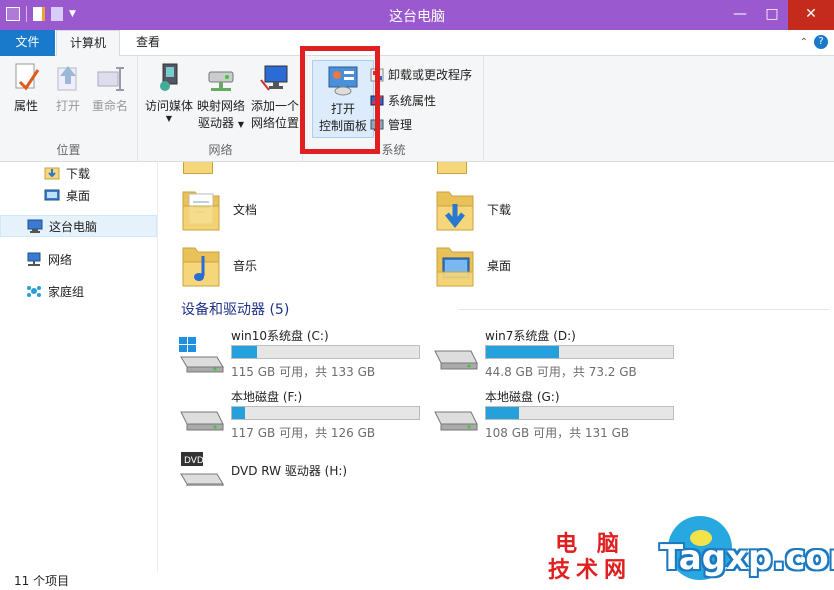 Image resolution: width=834 pixels, height=590 pixels. I want to click on nav-item-homegroup: 家庭组, so click(55, 291).